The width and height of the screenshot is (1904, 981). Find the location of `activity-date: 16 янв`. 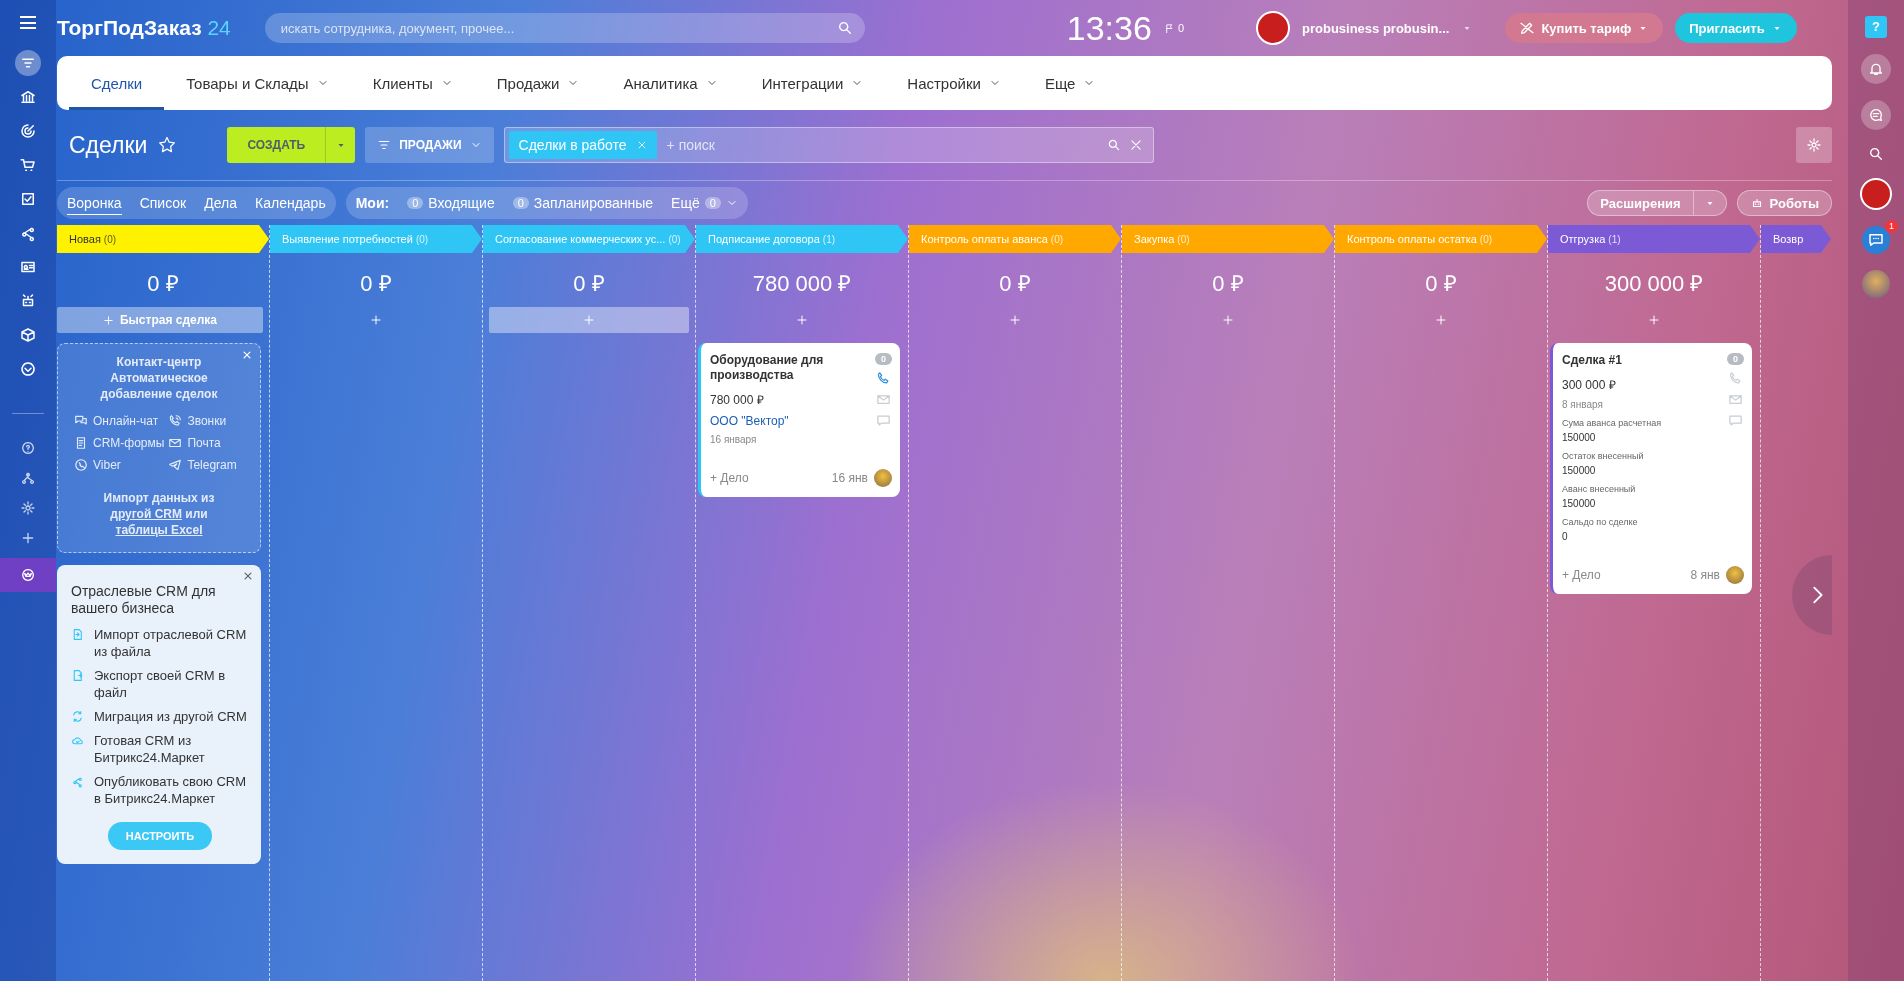

activity-date: 16 янв is located at coordinates (849, 478).